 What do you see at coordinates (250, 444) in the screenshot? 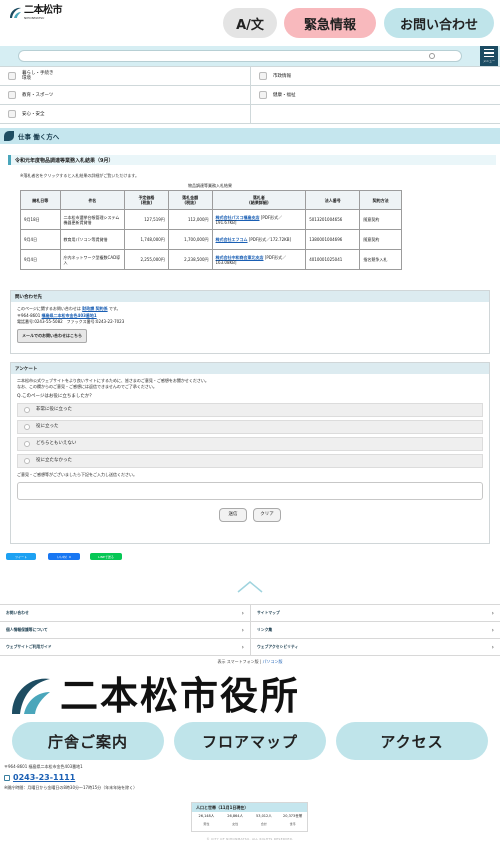
I see `survey-option: どちらともいえない` at bounding box center [250, 444].